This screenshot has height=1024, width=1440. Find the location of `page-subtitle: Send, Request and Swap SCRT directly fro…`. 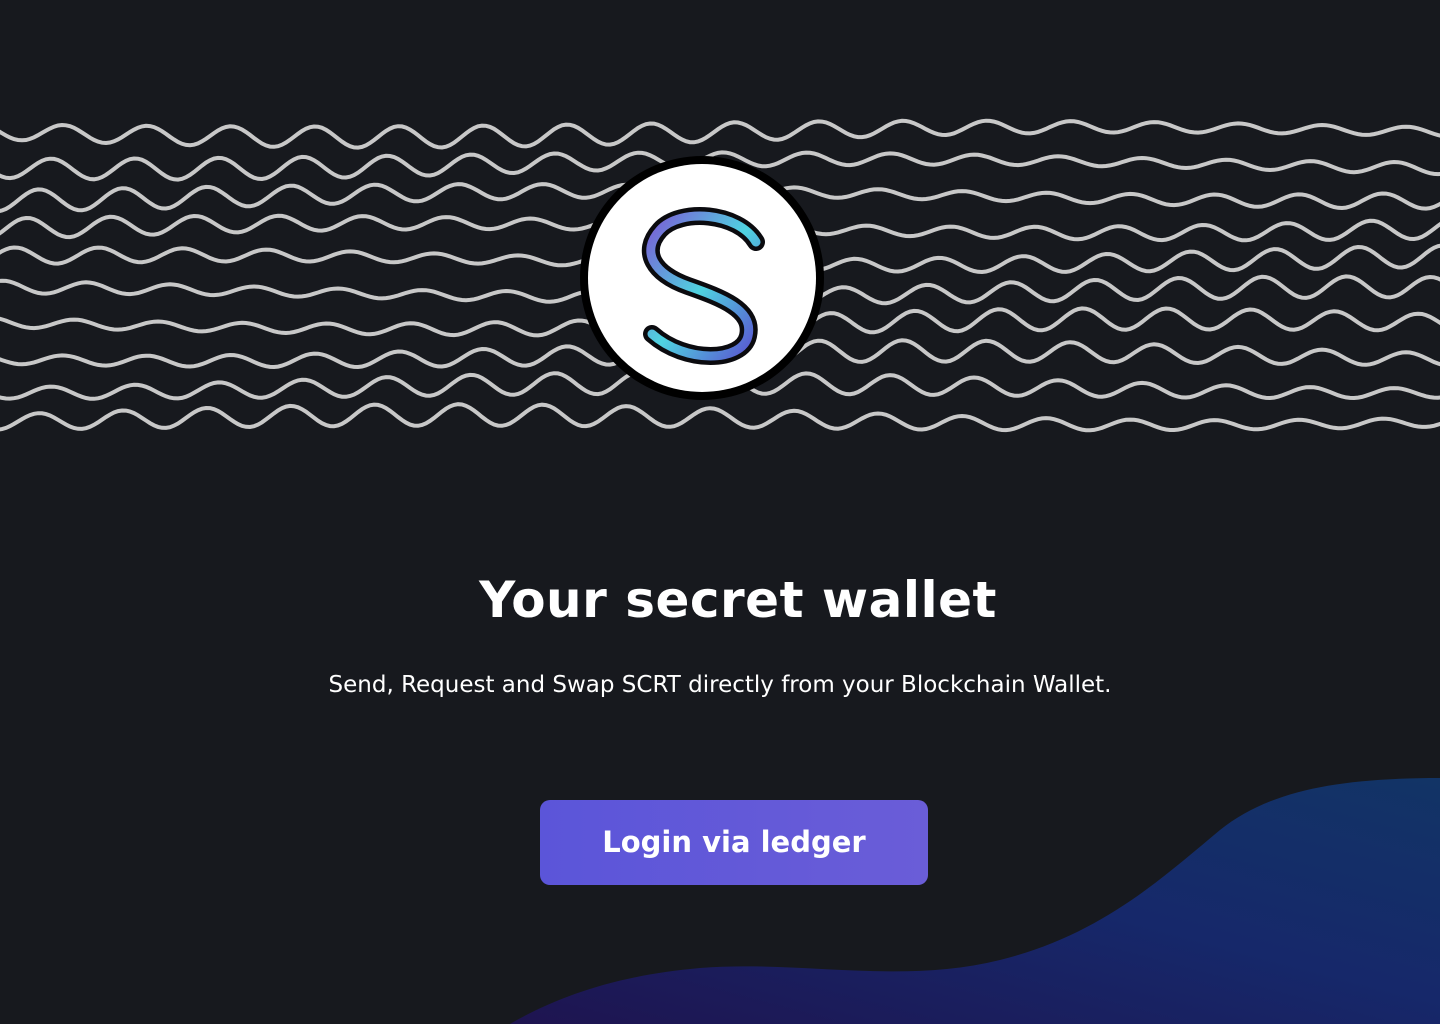

page-subtitle: Send, Request and Swap SCRT directly fro… is located at coordinates (720, 685).